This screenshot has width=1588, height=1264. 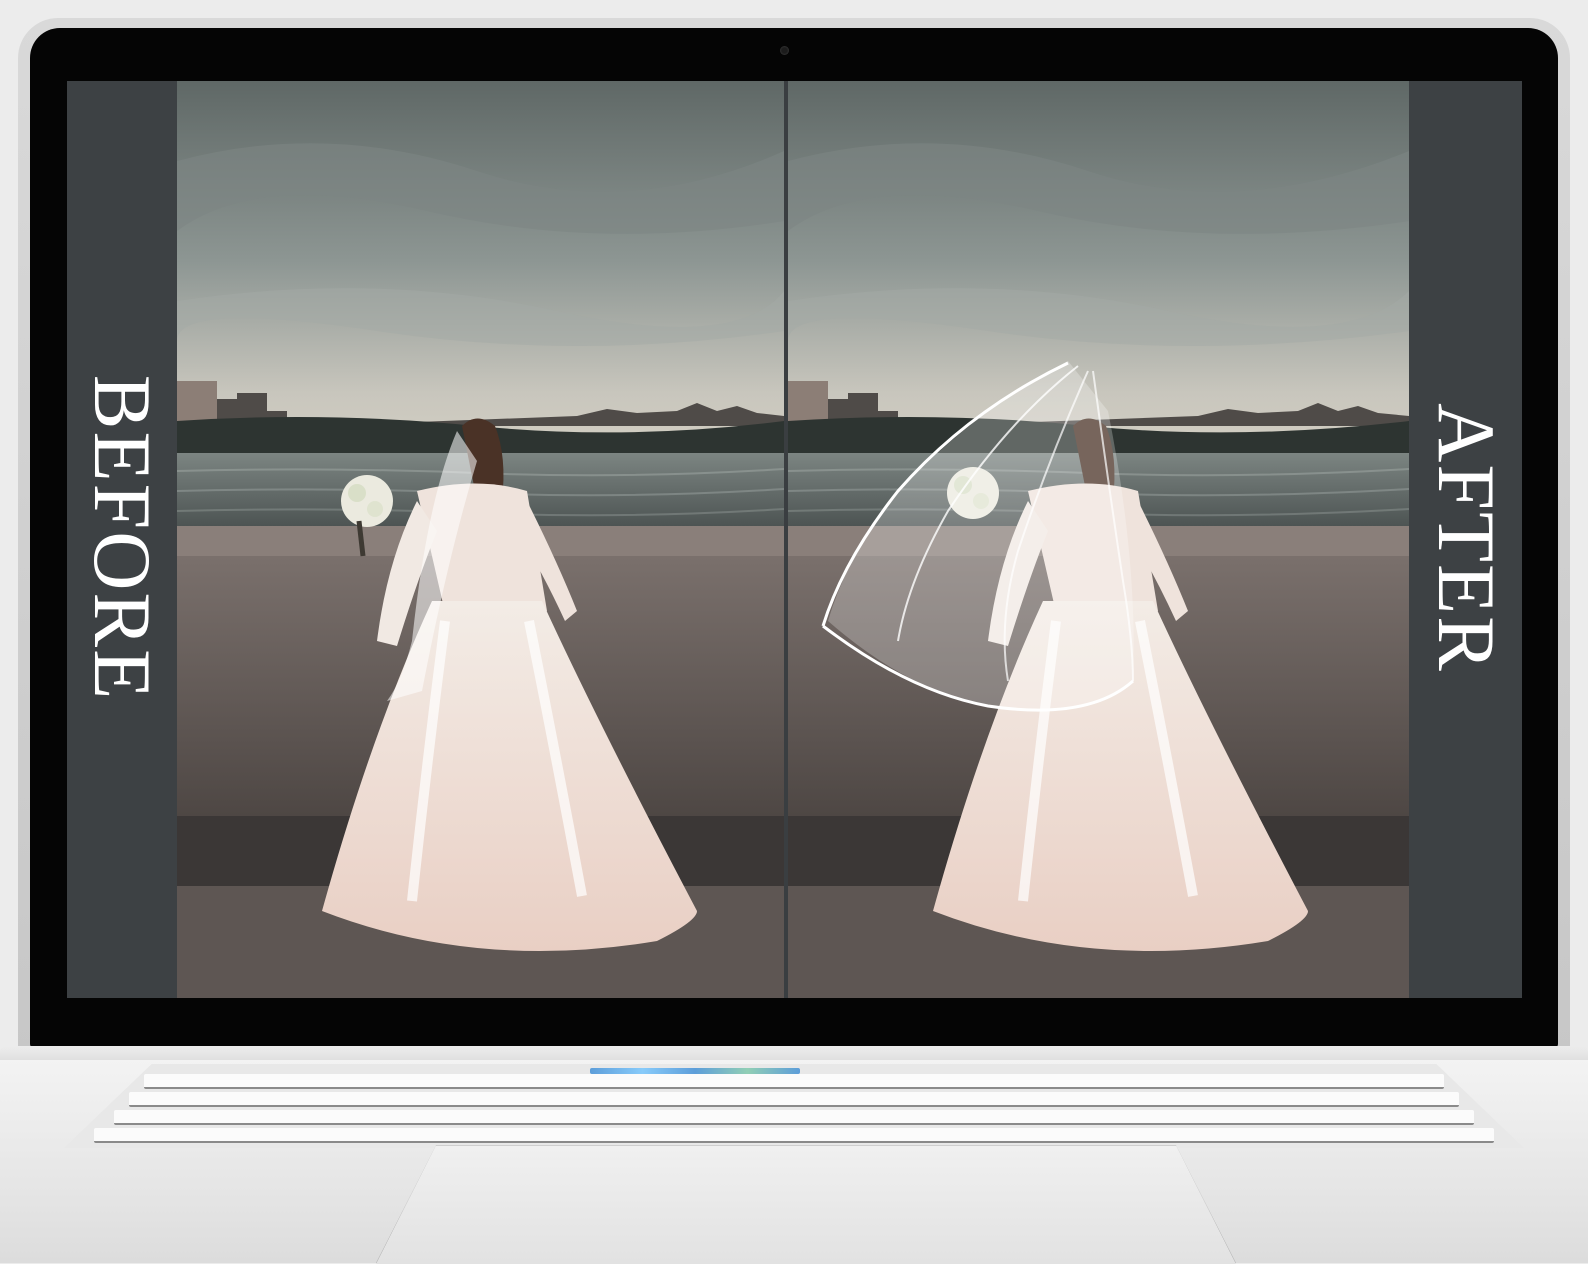 I want to click on after-panel: AFTER, so click(x=1465, y=539).